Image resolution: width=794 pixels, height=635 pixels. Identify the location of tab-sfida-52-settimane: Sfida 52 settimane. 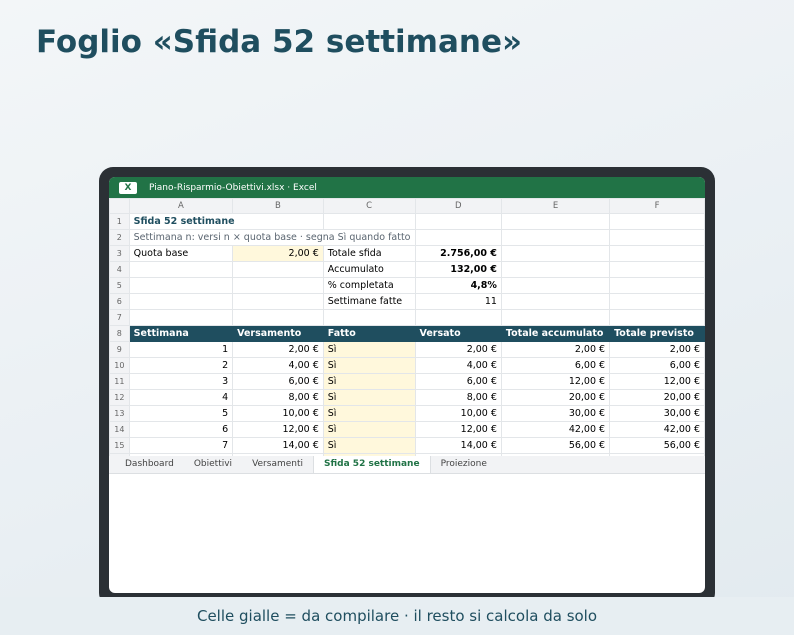
(372, 464).